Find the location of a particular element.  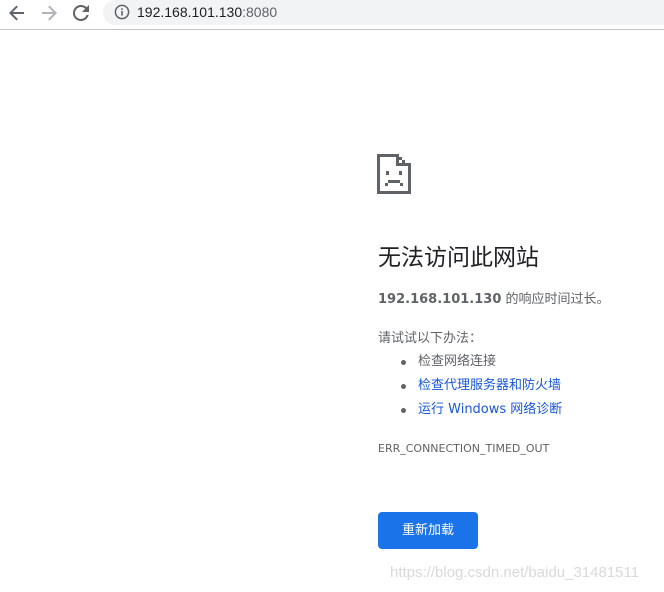

error-message: 192.168.101.130 的响应时间过长。 is located at coordinates (494, 300).